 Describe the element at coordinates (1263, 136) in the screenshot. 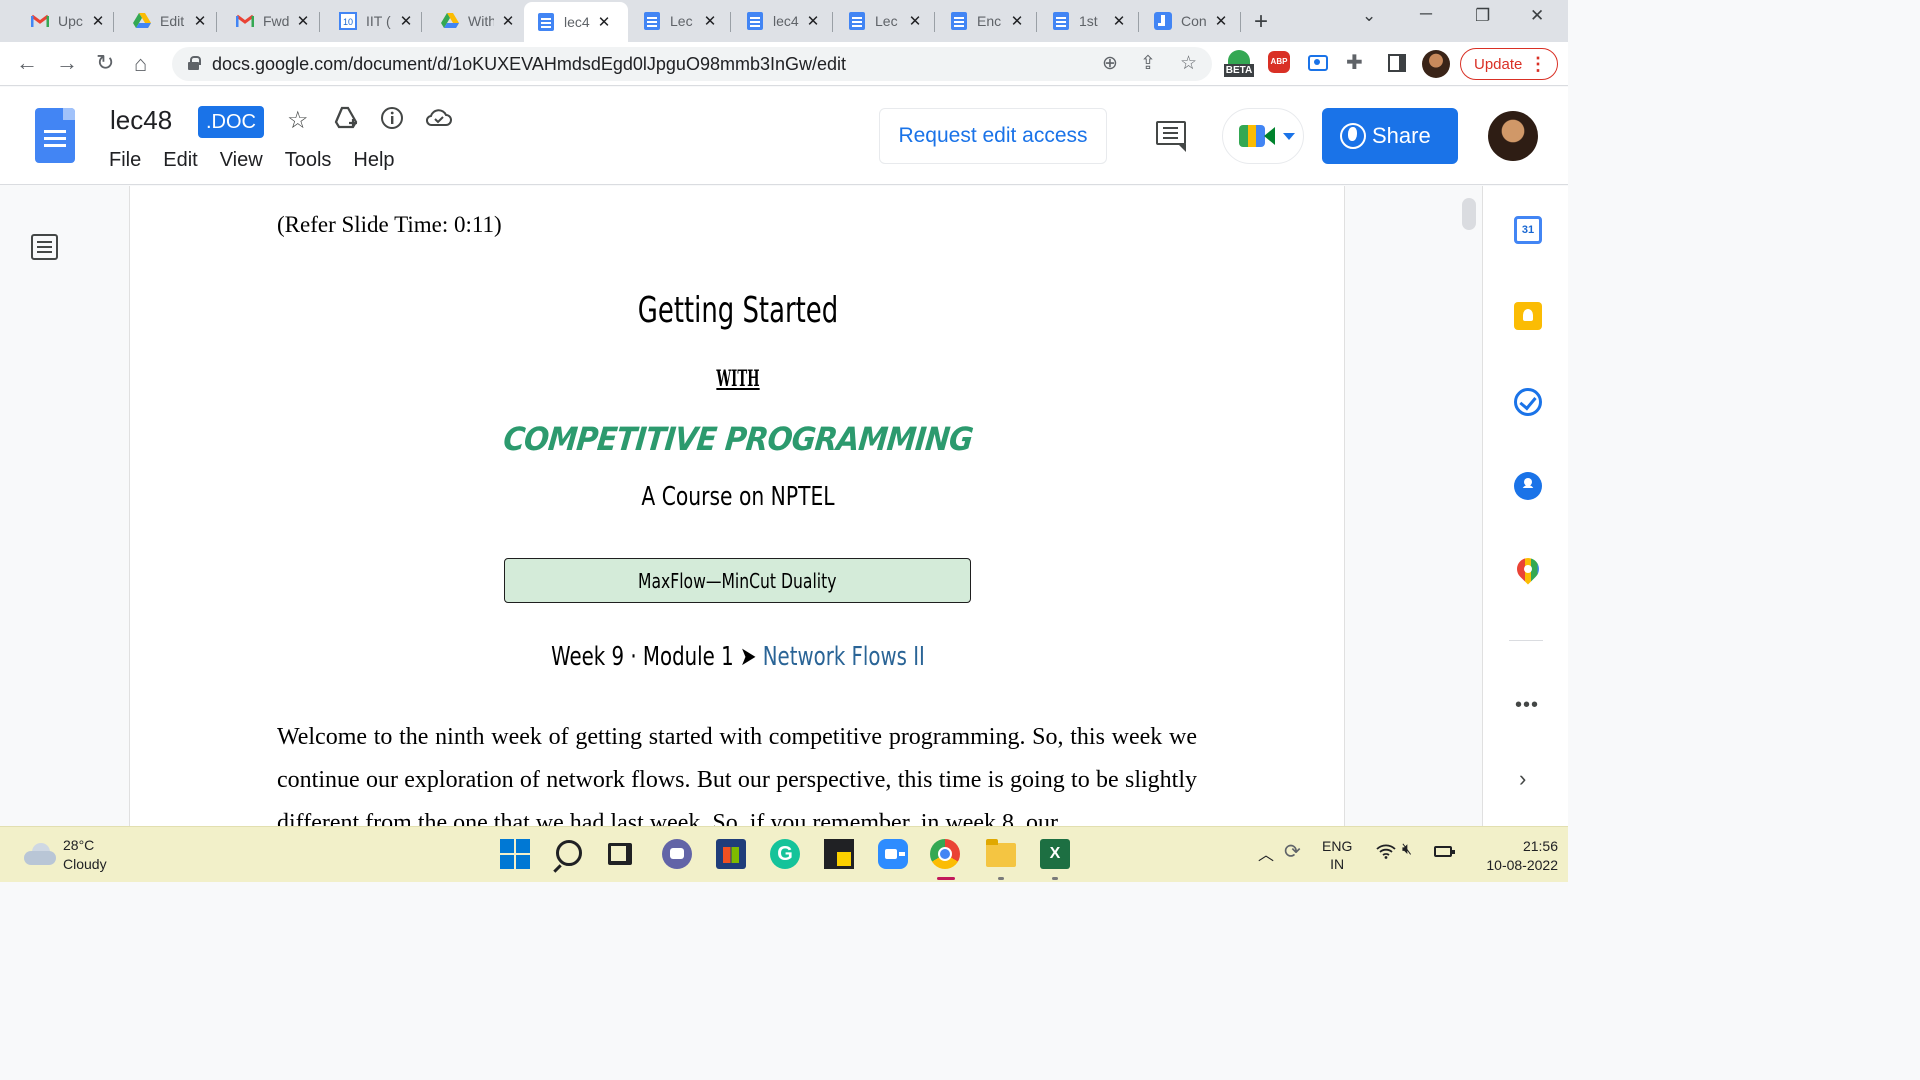

I see `meet-button` at that location.